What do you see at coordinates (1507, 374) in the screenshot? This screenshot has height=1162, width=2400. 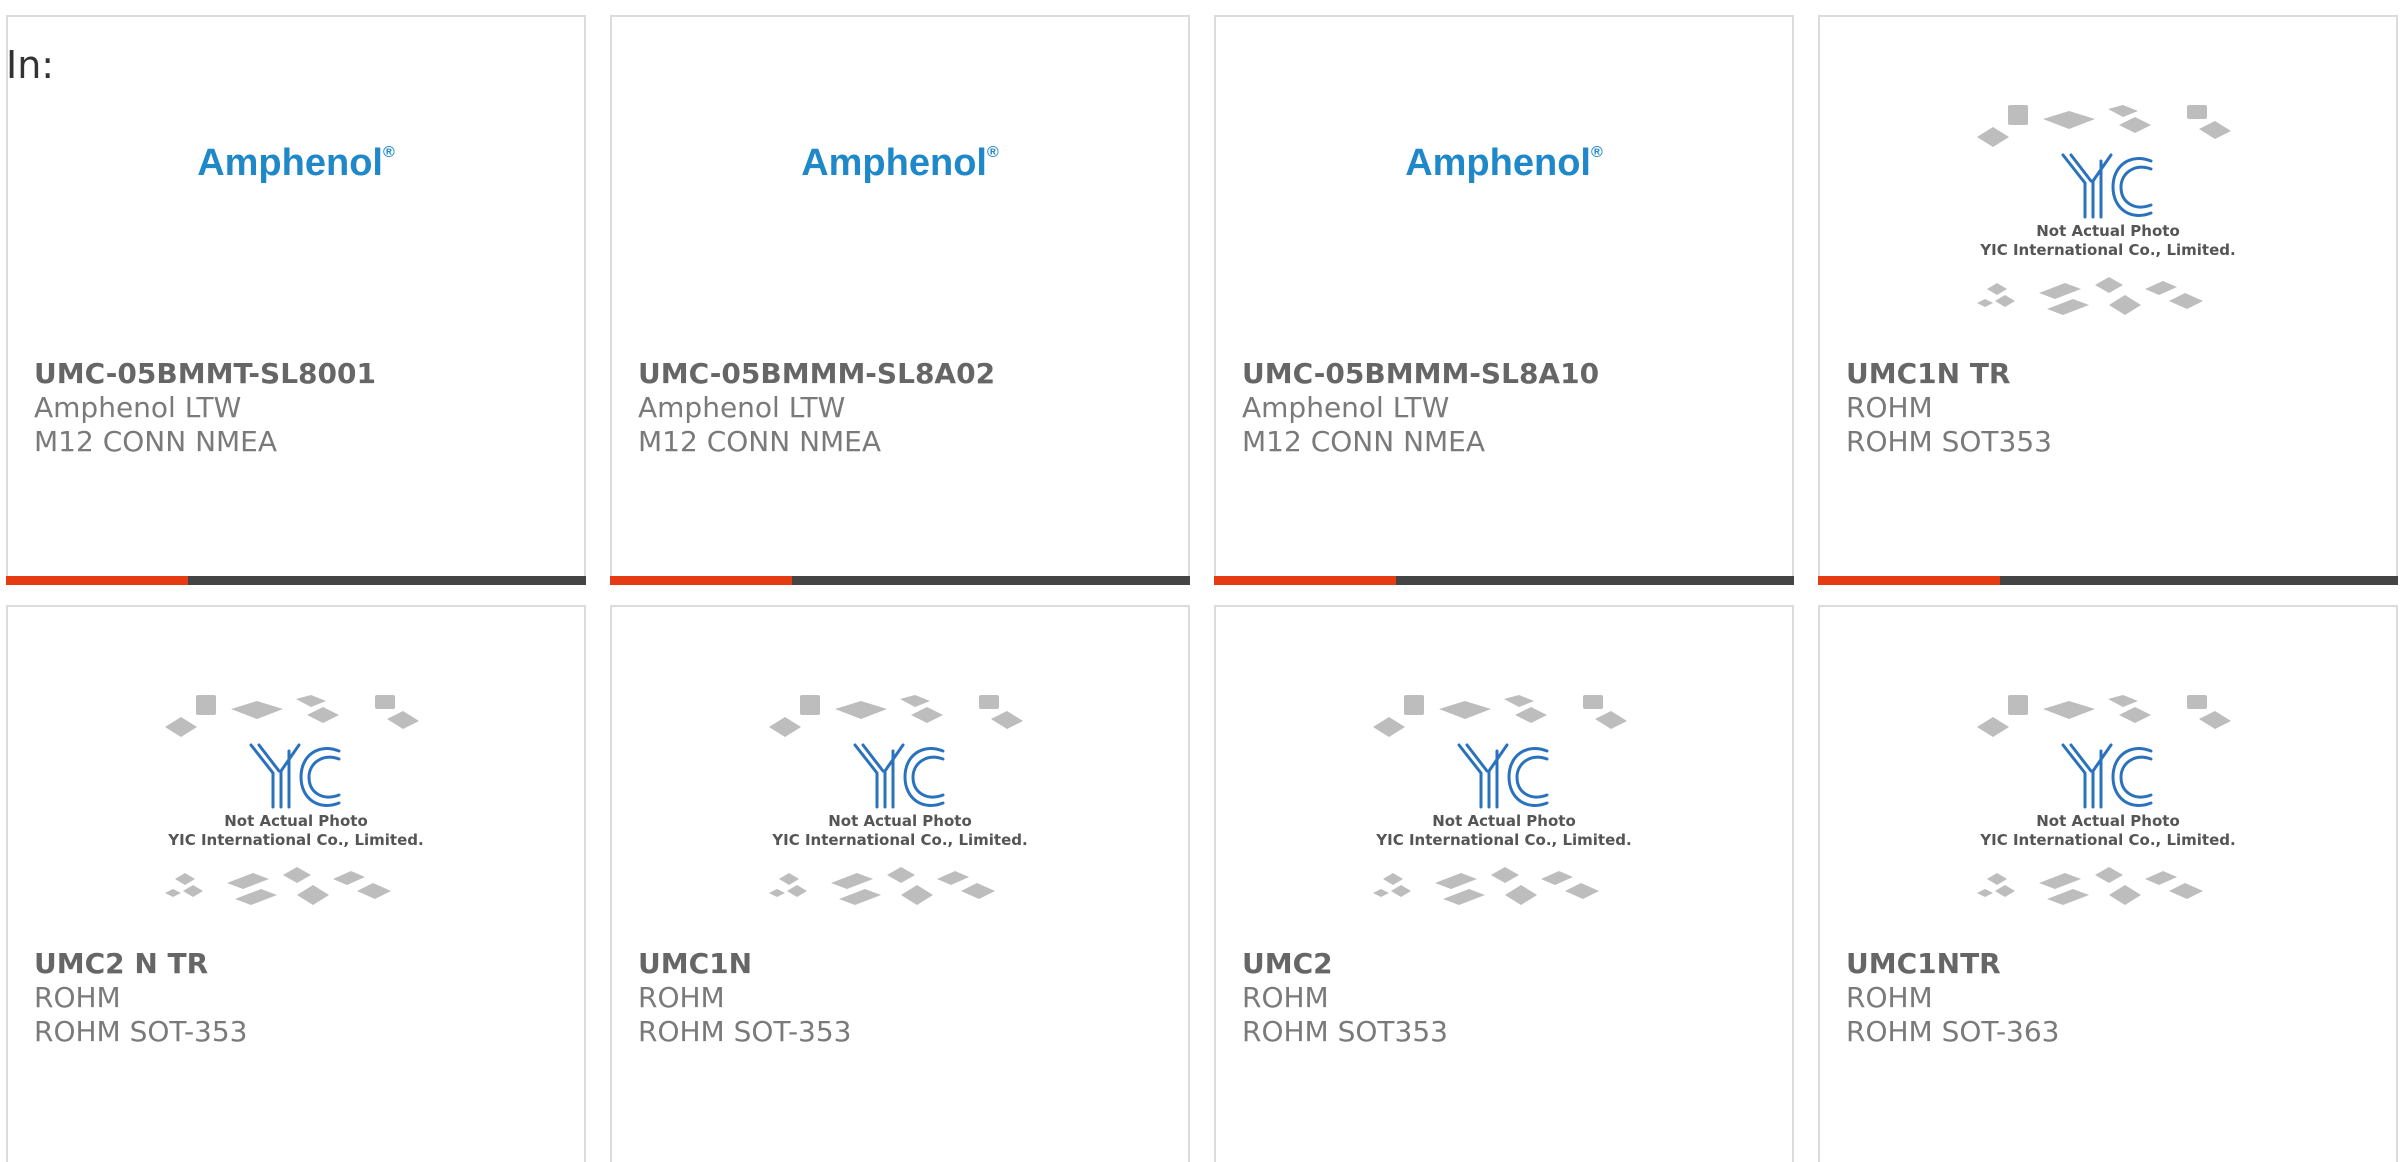 I see `part-number-link: UMC-05BMMM-SL8A10` at bounding box center [1507, 374].